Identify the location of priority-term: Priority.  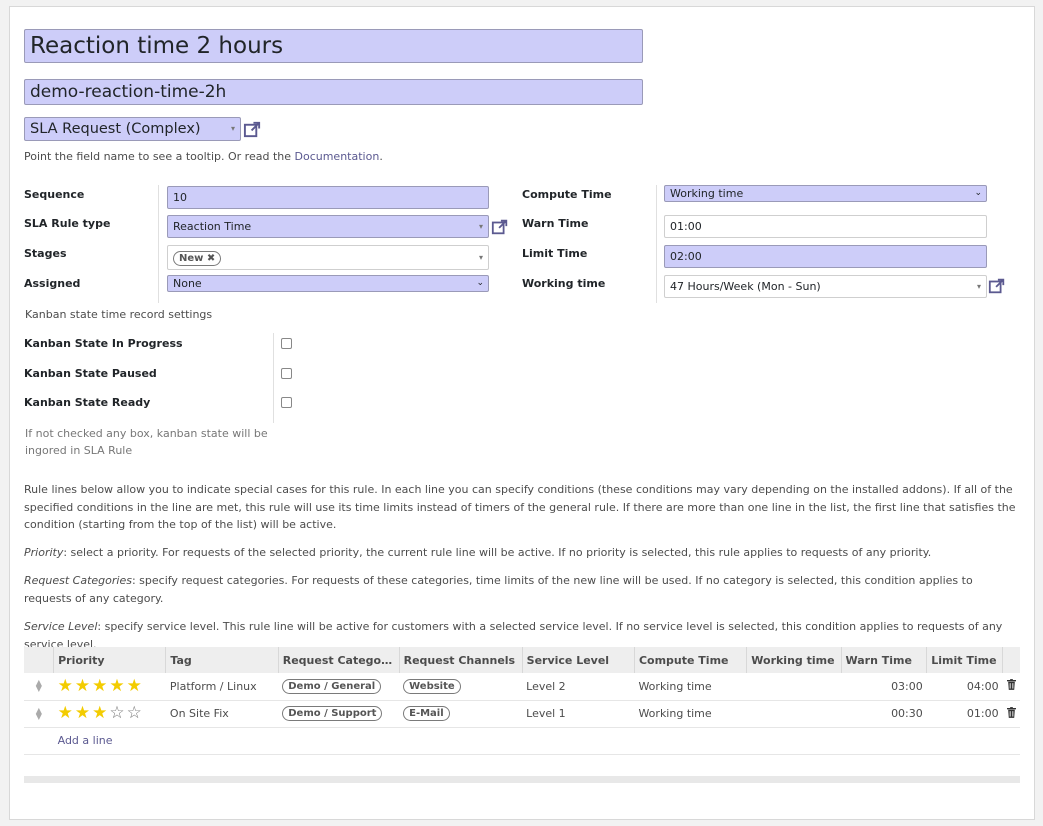
(44, 552).